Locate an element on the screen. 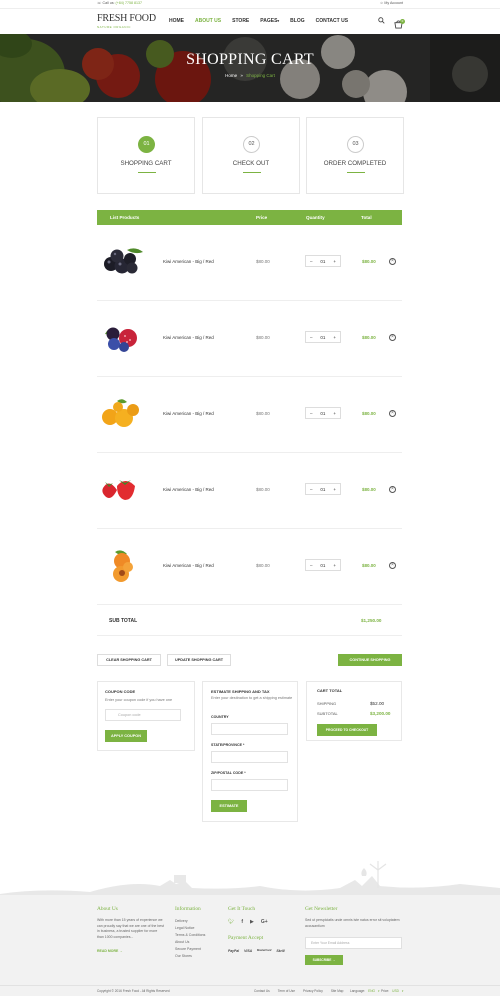 The width and height of the screenshot is (500, 996). step-number: 01 is located at coordinates (146, 144).